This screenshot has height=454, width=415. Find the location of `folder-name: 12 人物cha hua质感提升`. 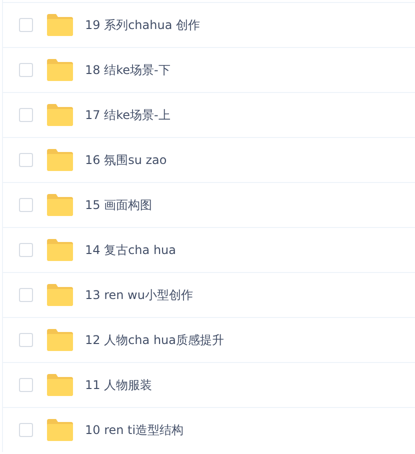

folder-name: 12 人物cha hua质感提升 is located at coordinates (154, 340).